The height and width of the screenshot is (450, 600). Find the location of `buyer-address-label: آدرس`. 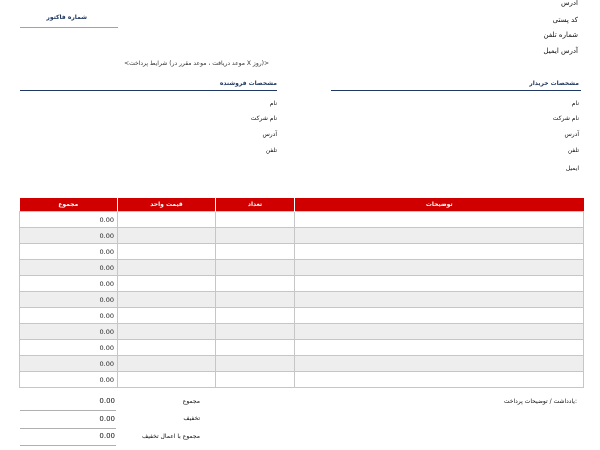

buyer-address-label: آدرس is located at coordinates (571, 134).